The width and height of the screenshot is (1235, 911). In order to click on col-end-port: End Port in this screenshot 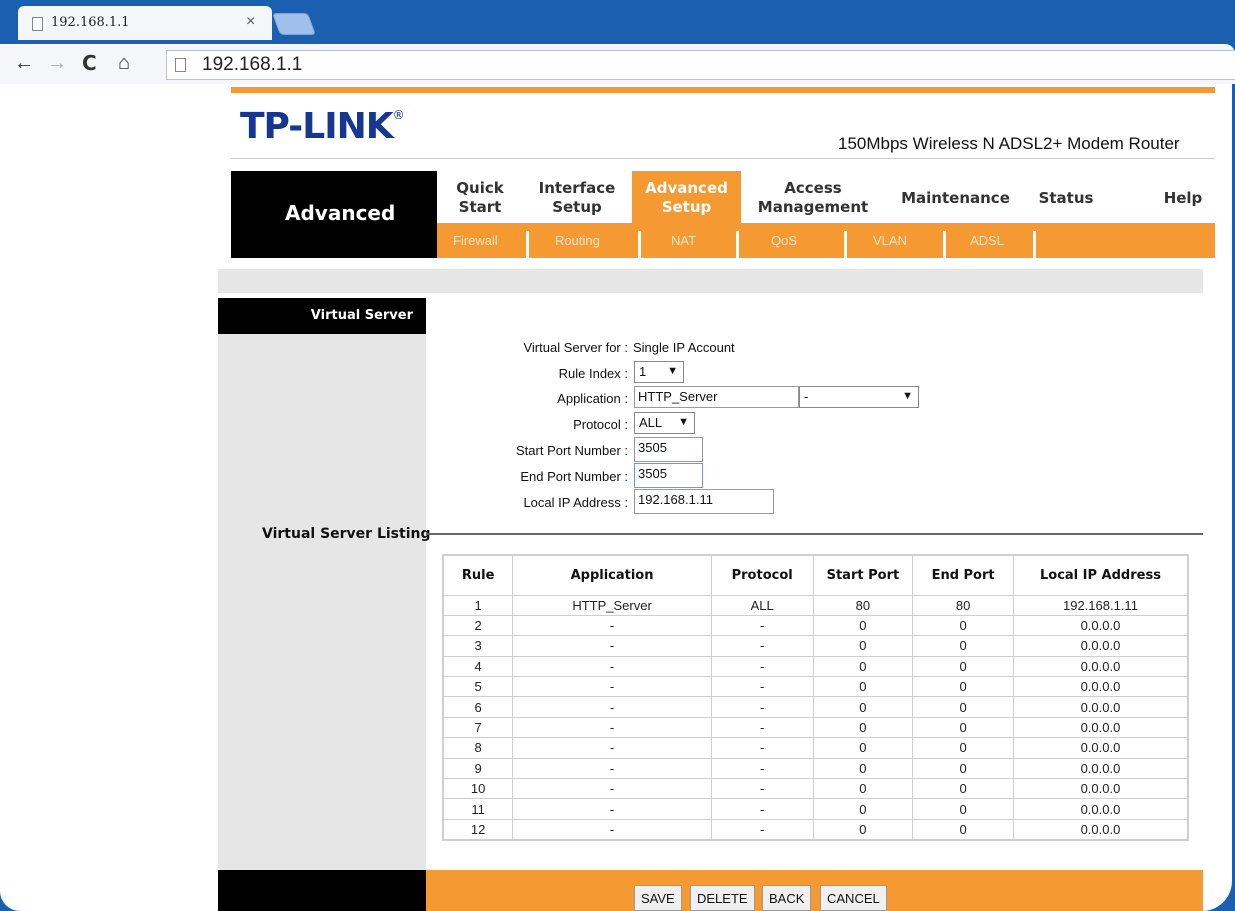, I will do `click(963, 575)`.